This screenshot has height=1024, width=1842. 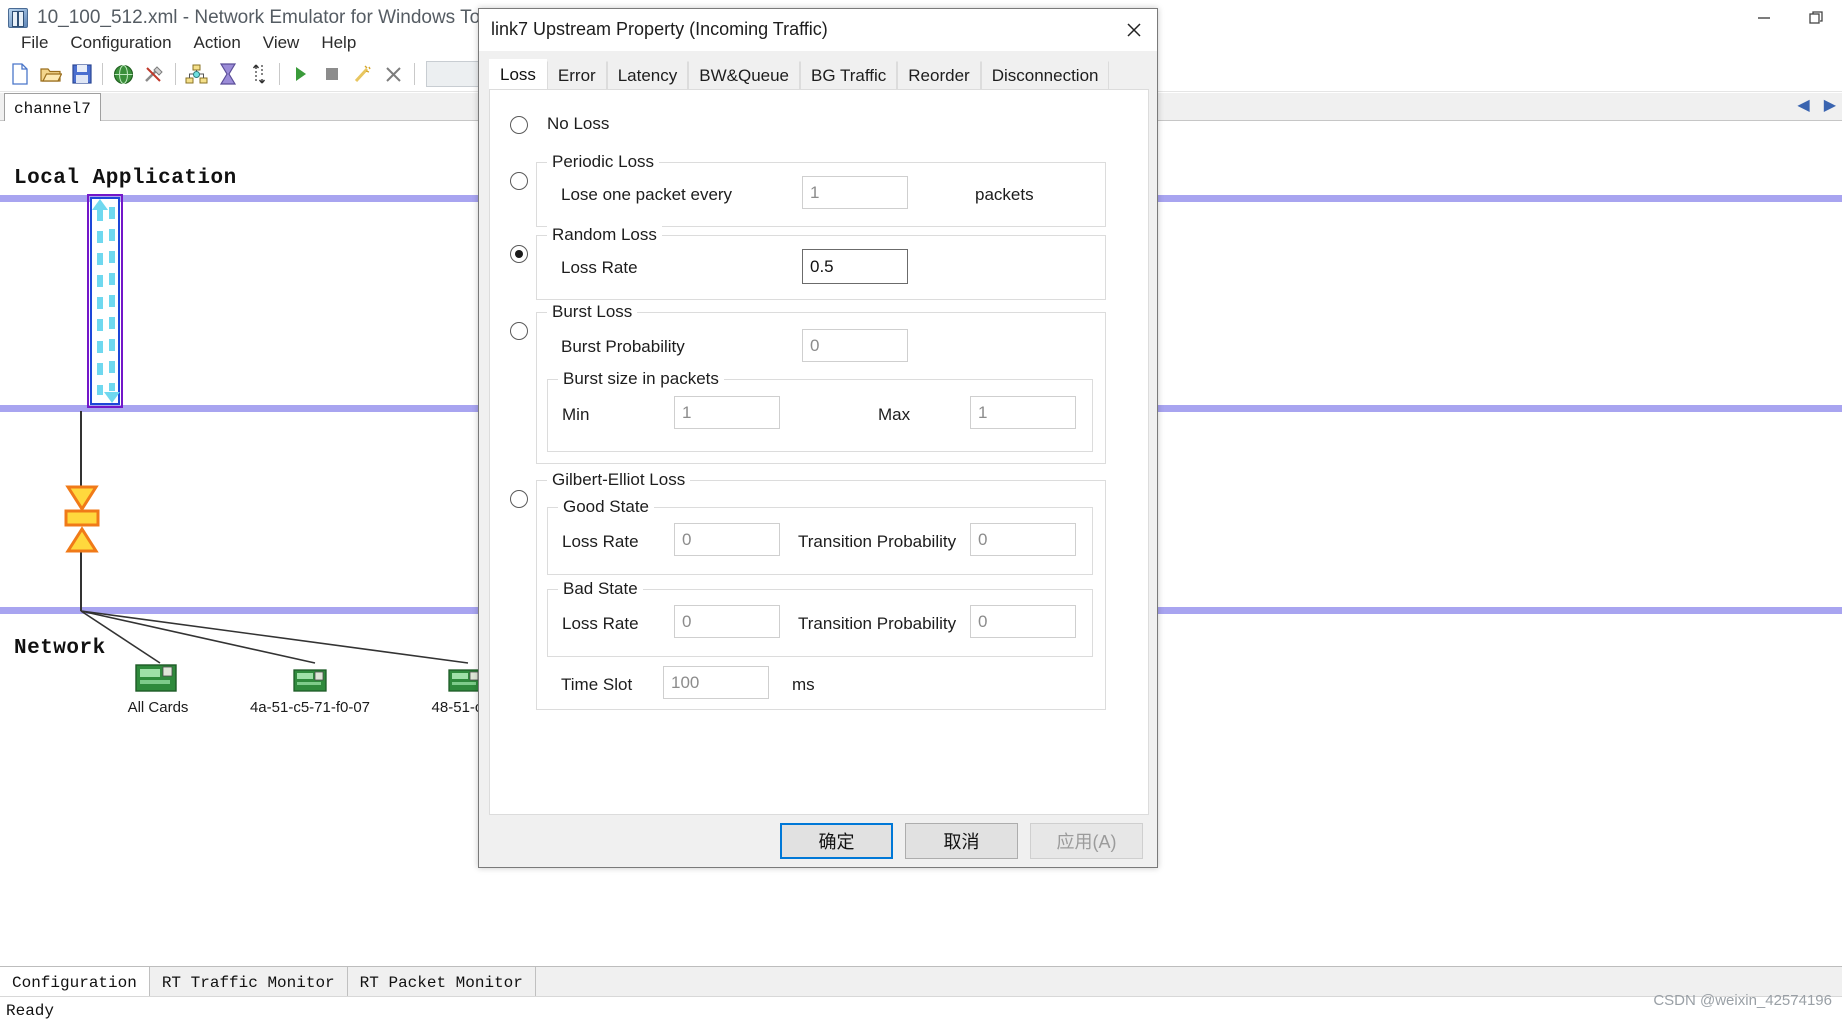 I want to click on tabstrip-scroll-arrows: ◀ ▶, so click(x=1816, y=105).